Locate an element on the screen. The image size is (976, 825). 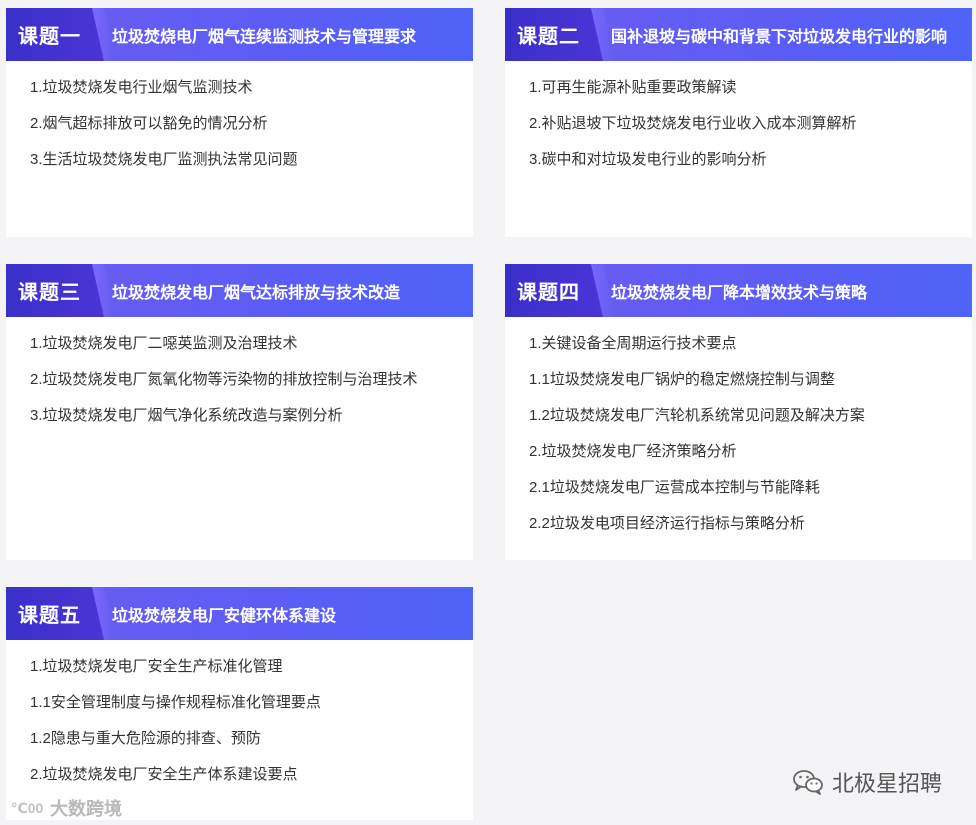
topic-item: 1.关键设备全周期运行技术要点 is located at coordinates (633, 343).